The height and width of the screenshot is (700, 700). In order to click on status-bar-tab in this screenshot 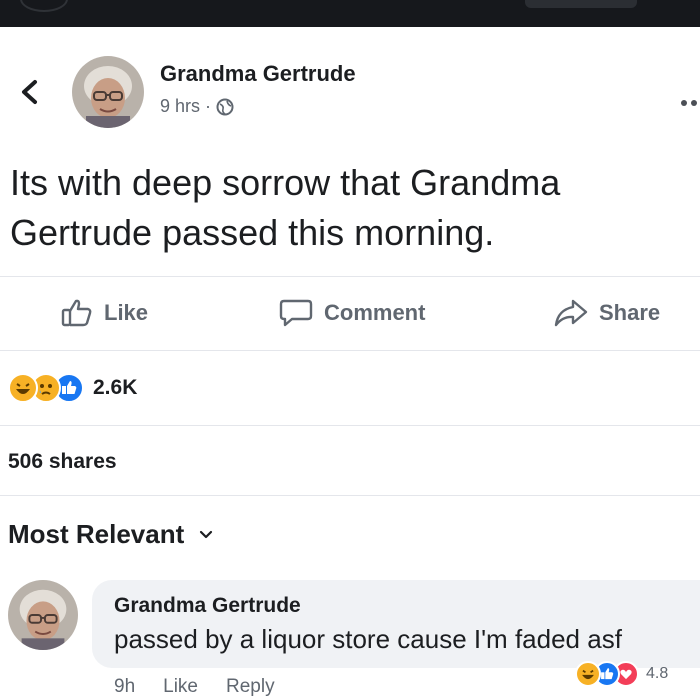, I will do `click(581, 4)`.